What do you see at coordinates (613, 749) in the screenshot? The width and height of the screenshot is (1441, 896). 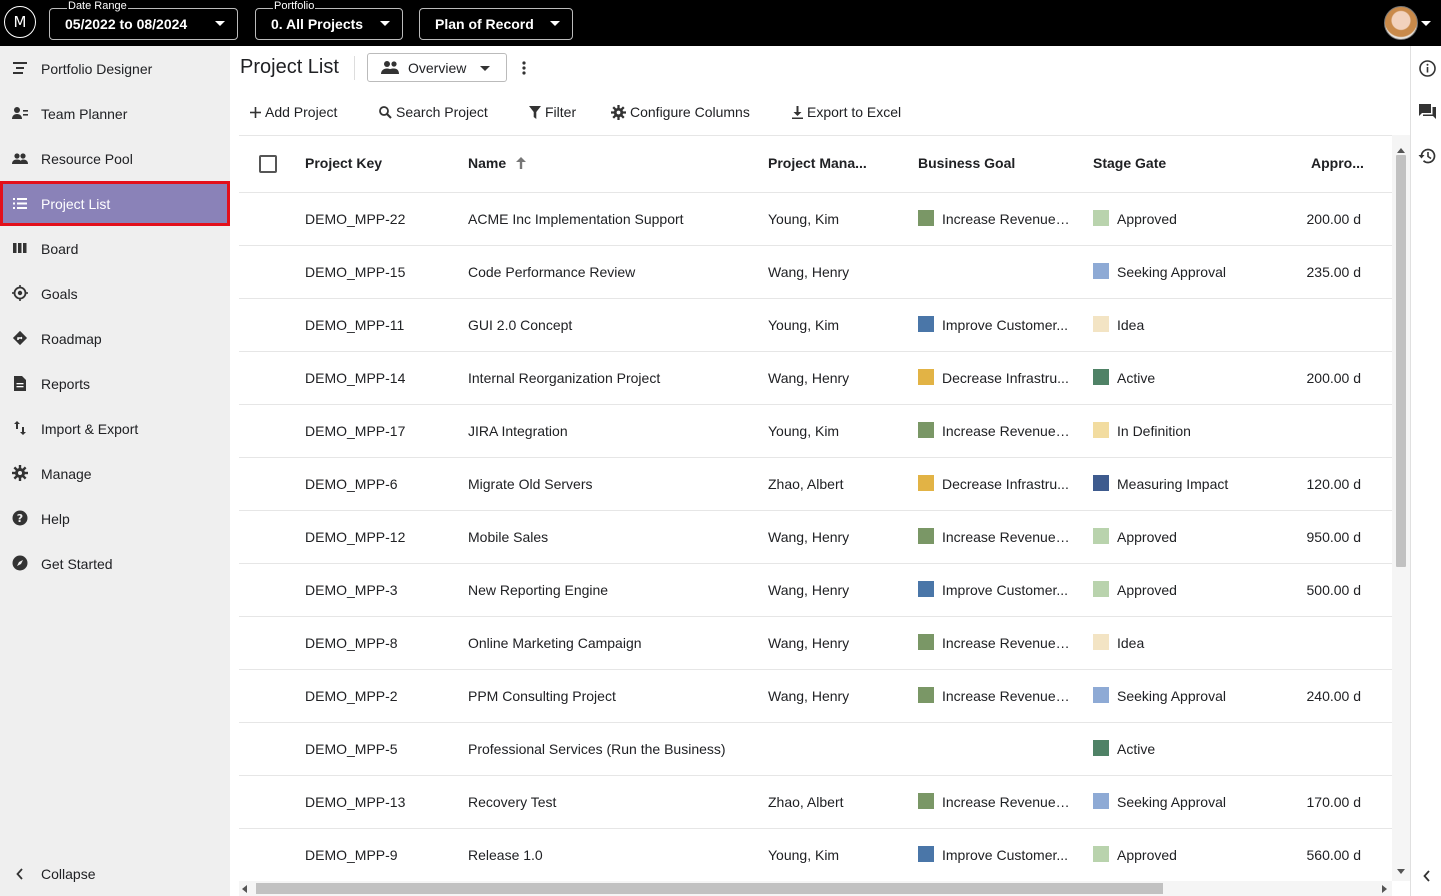 I see `cell-name: Professional Services (Run the Business)` at bounding box center [613, 749].